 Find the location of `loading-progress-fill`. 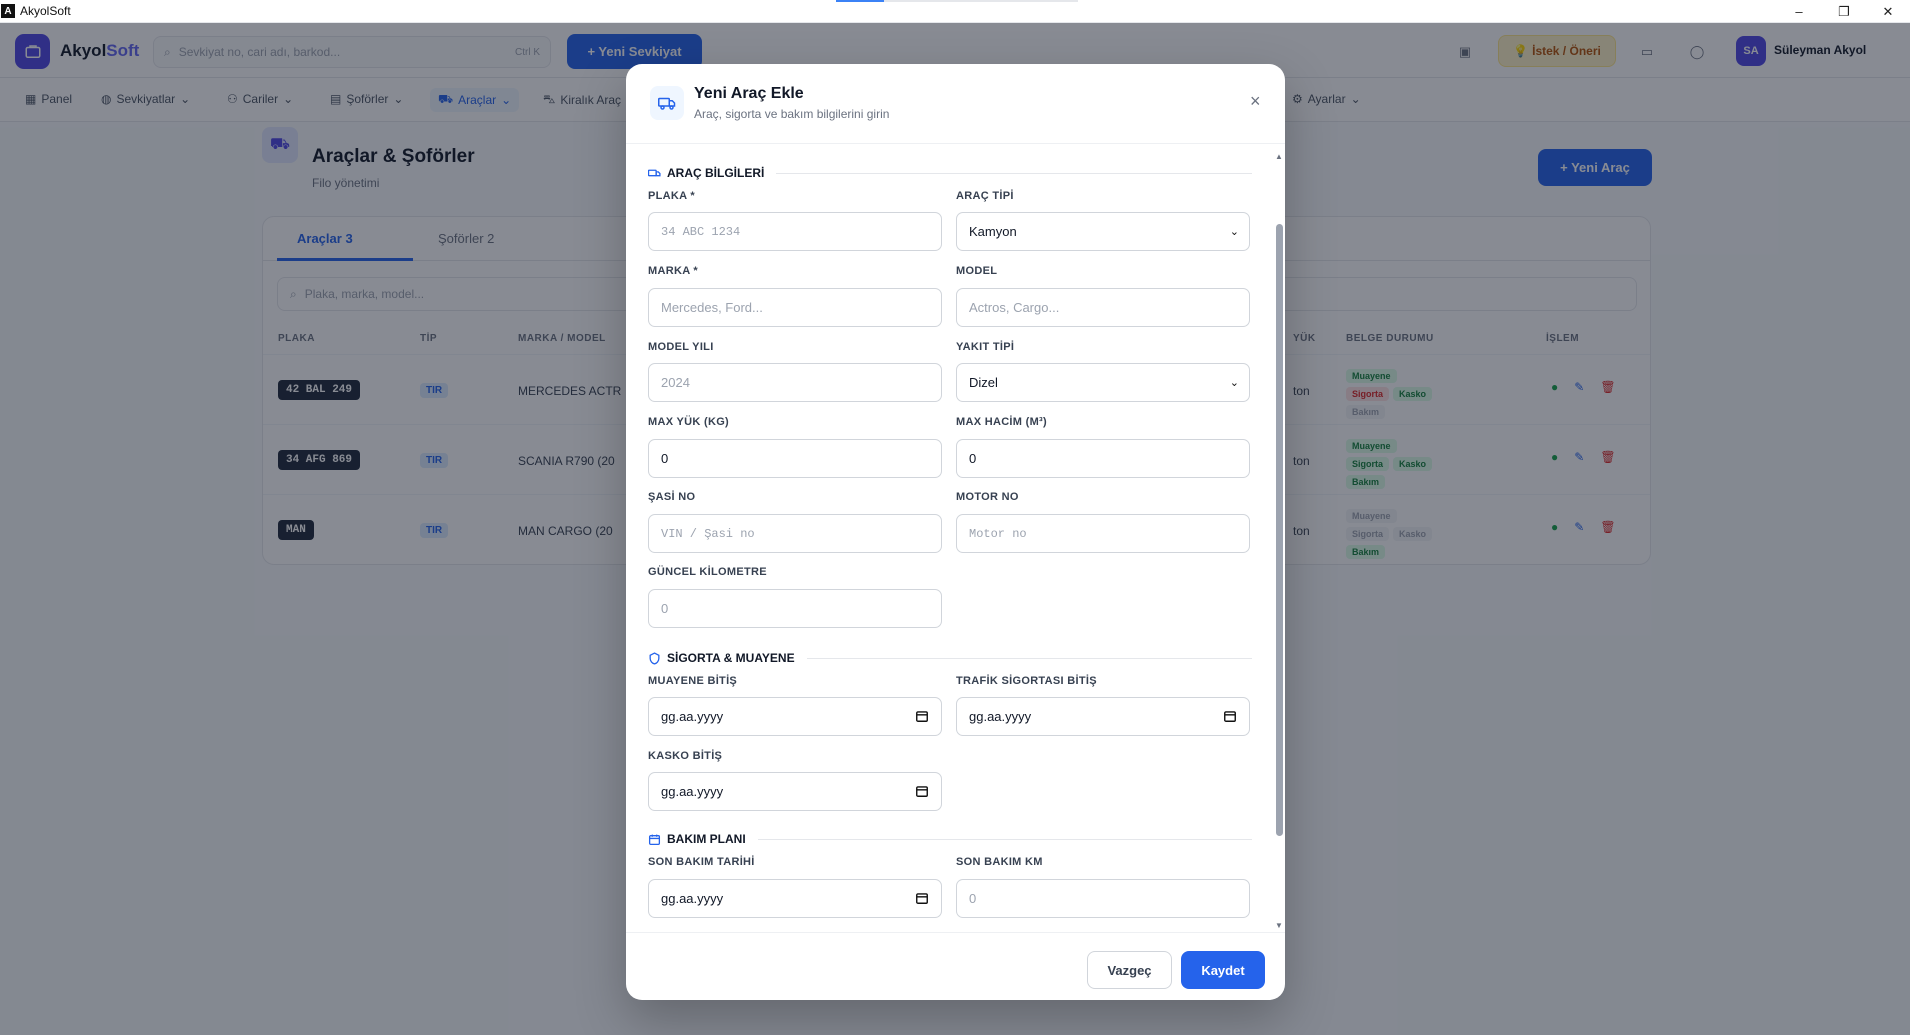

loading-progress-fill is located at coordinates (860, 1).